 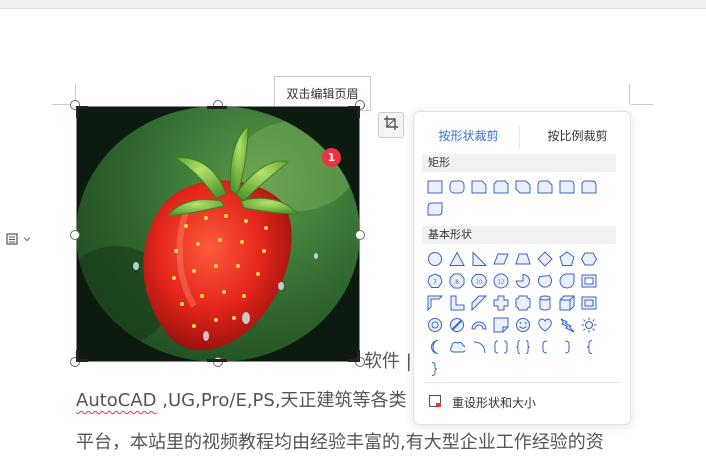 I want to click on no-symbol-shape, so click(x=457, y=325).